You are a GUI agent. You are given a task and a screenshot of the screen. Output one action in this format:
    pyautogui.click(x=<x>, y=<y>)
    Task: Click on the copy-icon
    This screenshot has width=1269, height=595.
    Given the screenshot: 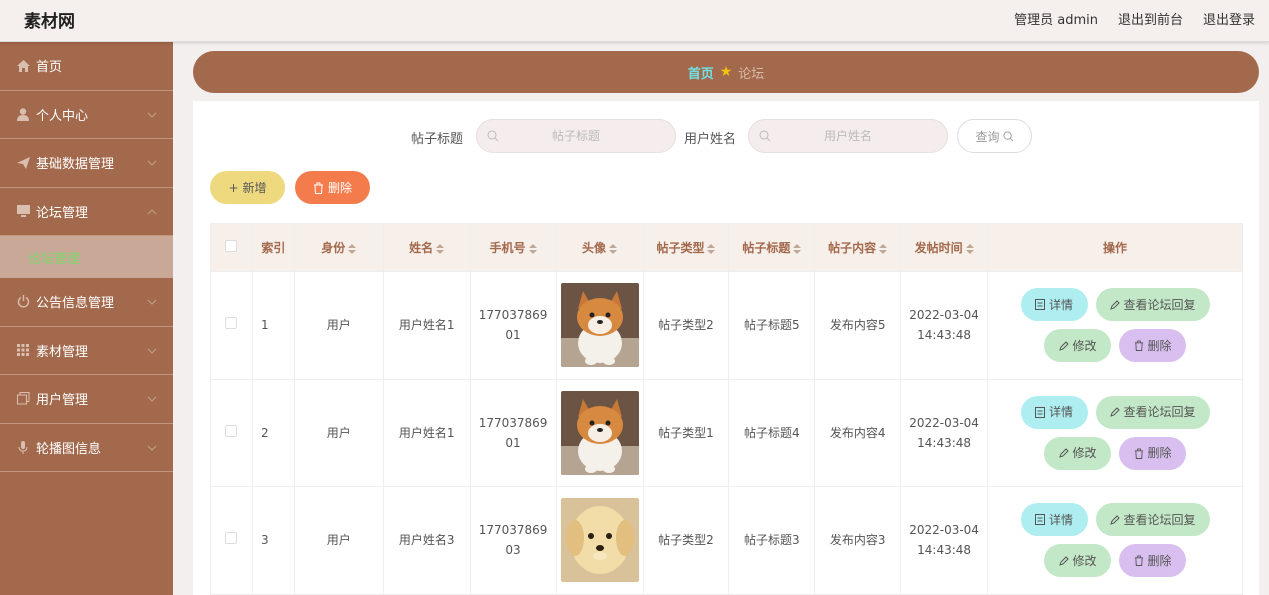 What is the action you would take?
    pyautogui.click(x=23, y=399)
    